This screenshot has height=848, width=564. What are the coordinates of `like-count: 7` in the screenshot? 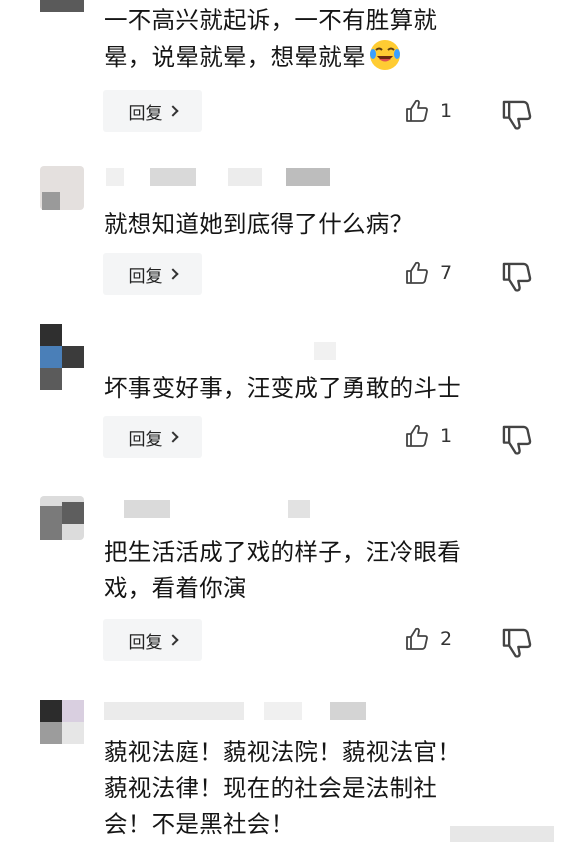 It's located at (446, 273).